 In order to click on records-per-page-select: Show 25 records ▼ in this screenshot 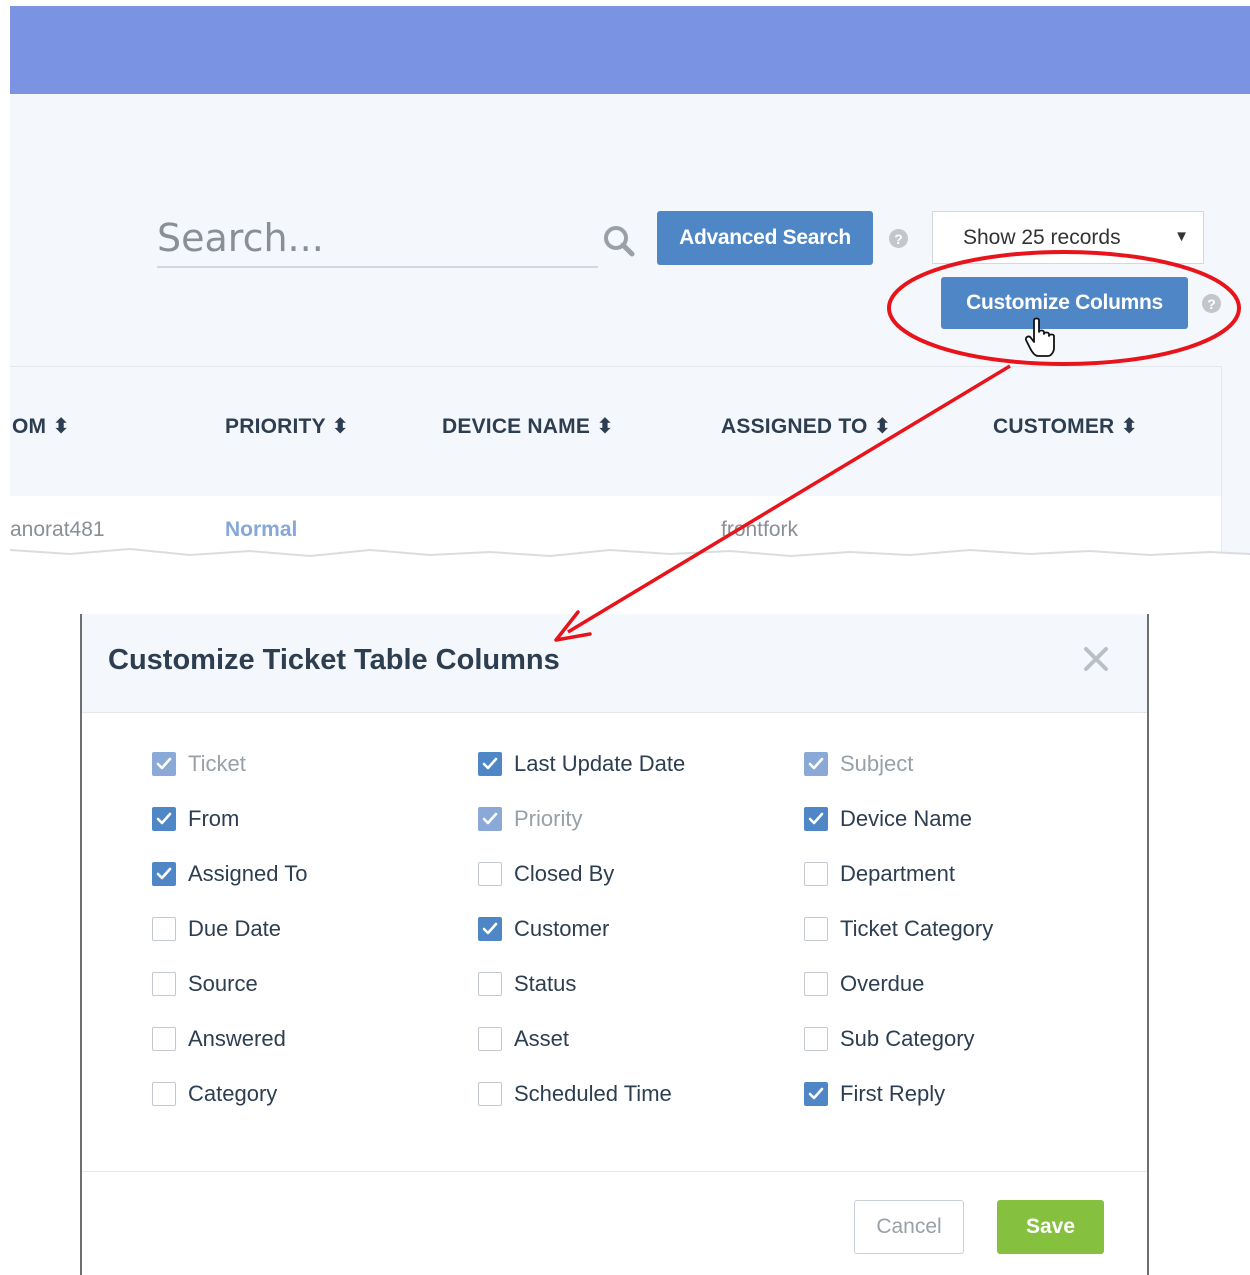, I will do `click(1068, 237)`.